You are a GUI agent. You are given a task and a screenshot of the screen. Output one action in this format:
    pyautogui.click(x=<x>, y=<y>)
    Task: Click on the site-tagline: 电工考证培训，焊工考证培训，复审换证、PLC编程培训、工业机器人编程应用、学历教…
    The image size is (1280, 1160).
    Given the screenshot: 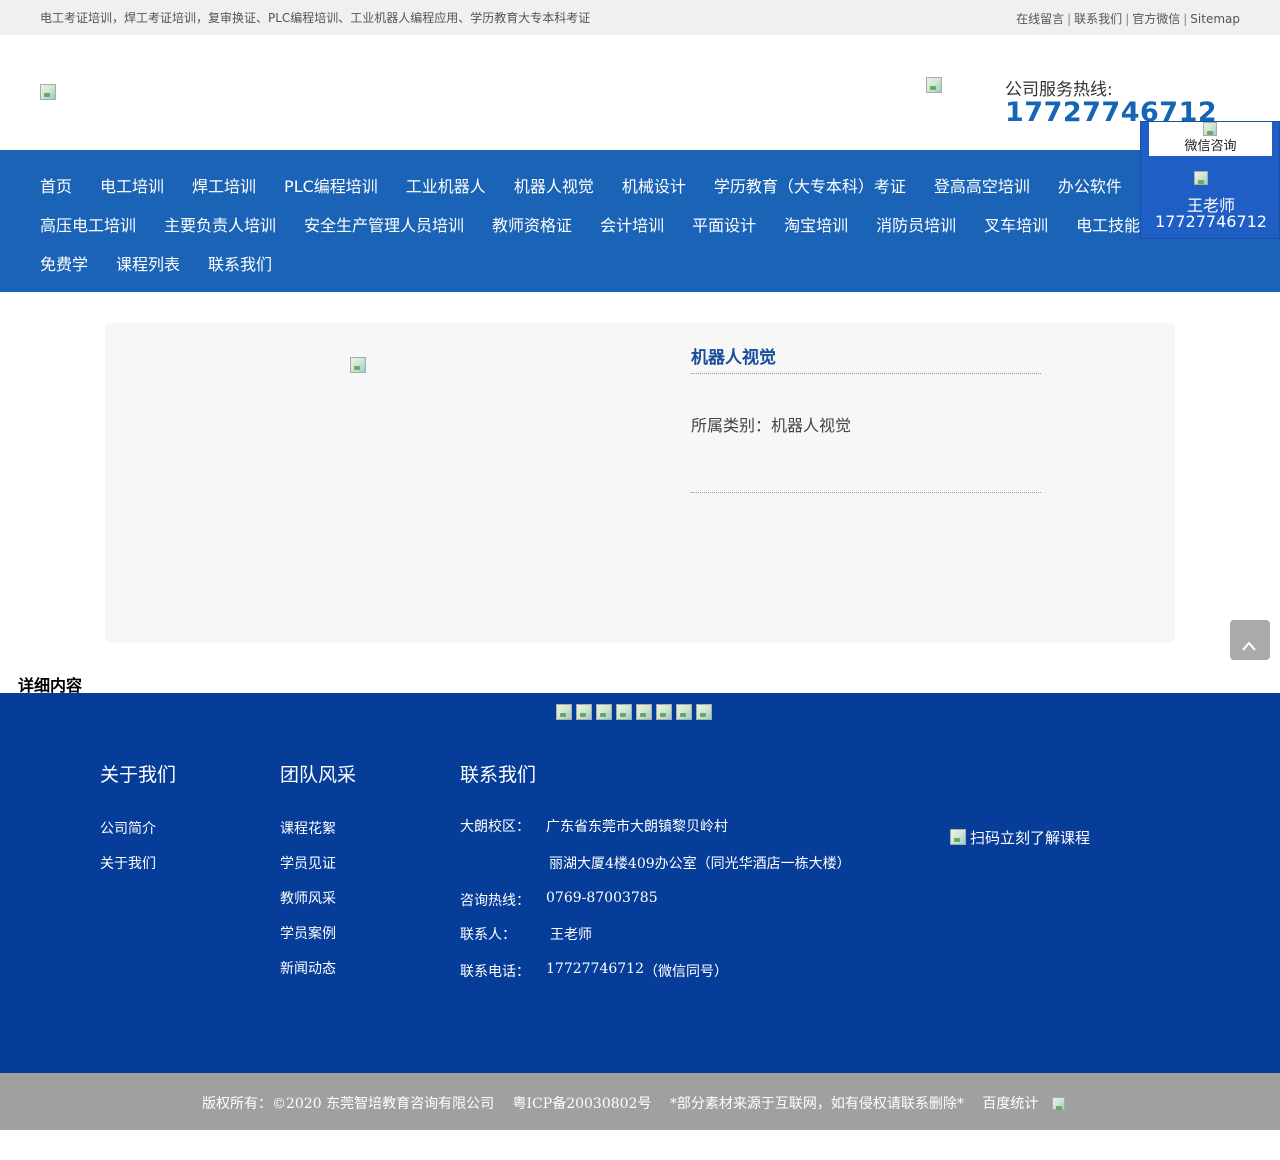 What is the action you would take?
    pyautogui.click(x=315, y=18)
    